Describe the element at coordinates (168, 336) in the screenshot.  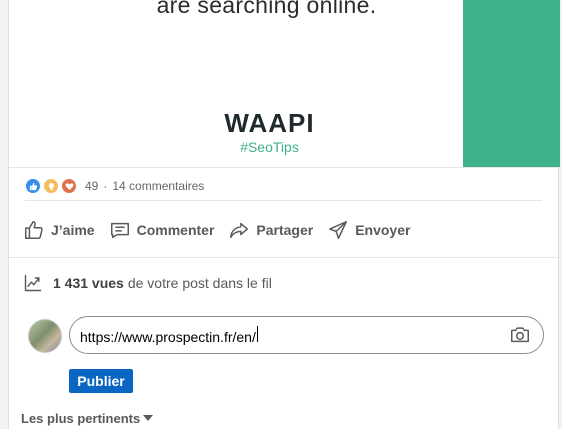
I see `comment-input-value: https://www.prospectin.fr/en/` at that location.